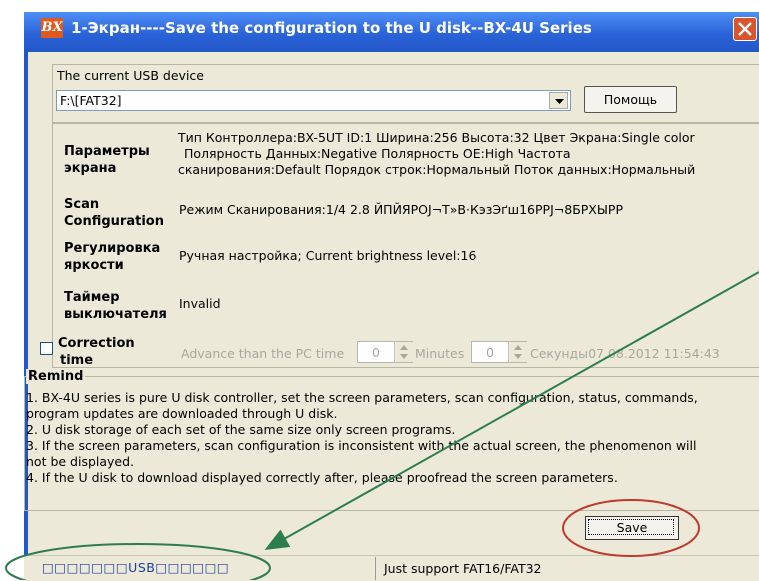 This screenshot has height=581, width=759. What do you see at coordinates (138, 561) in the screenshot?
I see `status-highlight-circle` at bounding box center [138, 561].